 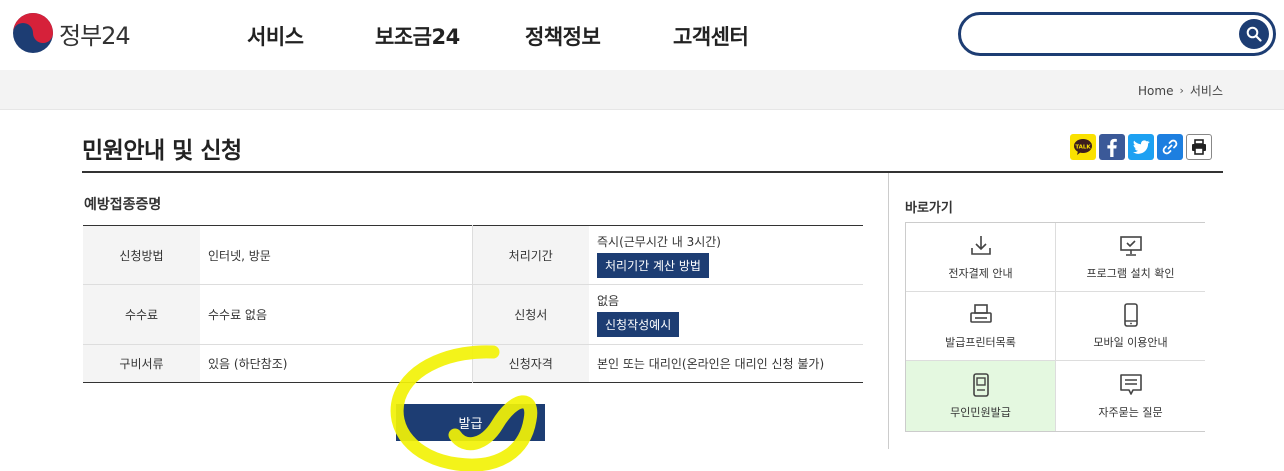 I want to click on kakaotalk-icon: TALK, so click(x=1083, y=147).